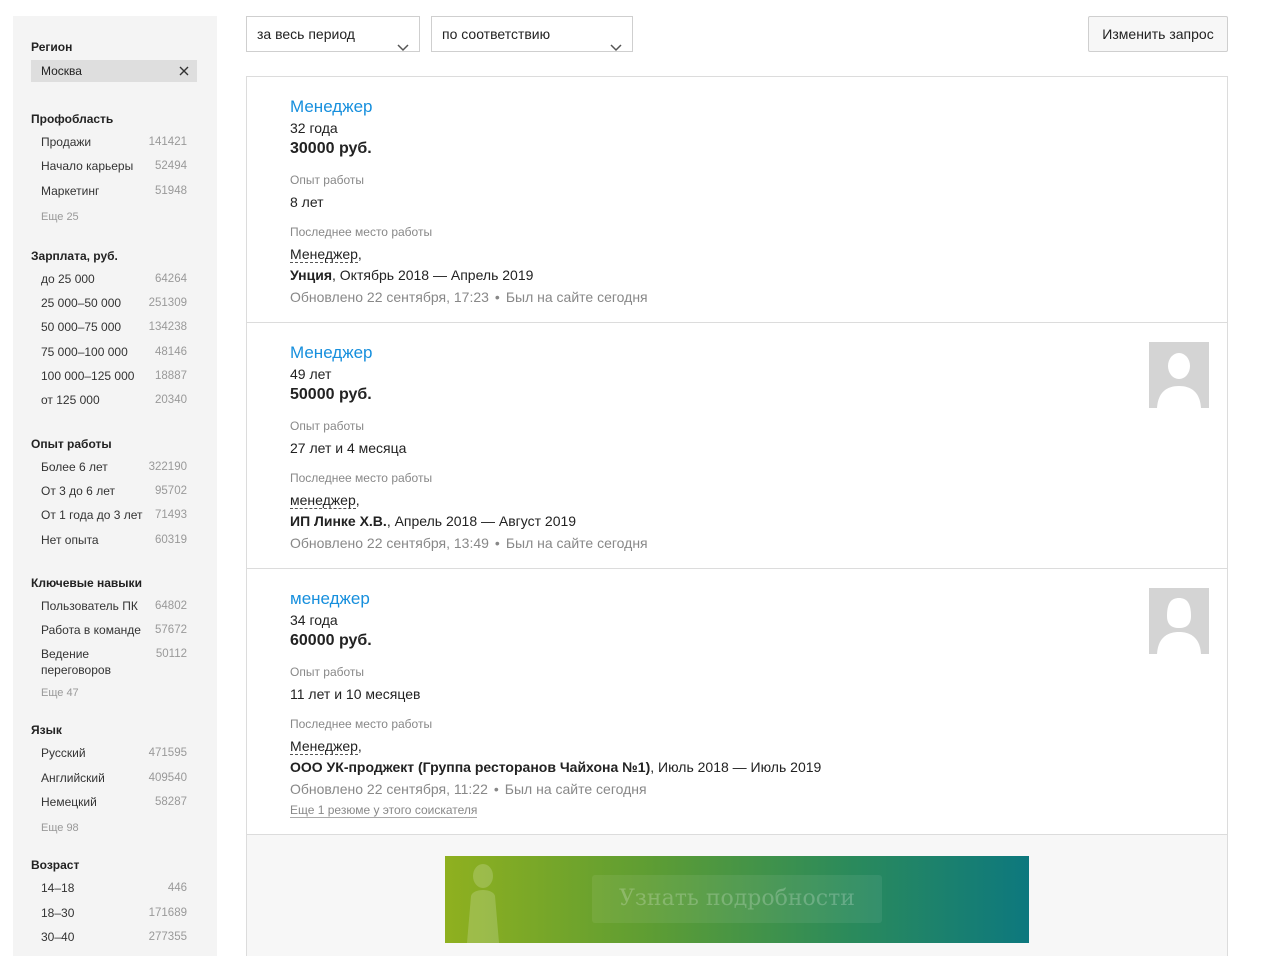 The width and height of the screenshot is (1280, 956). I want to click on filter-item: от 125 000 20340, so click(124, 404).